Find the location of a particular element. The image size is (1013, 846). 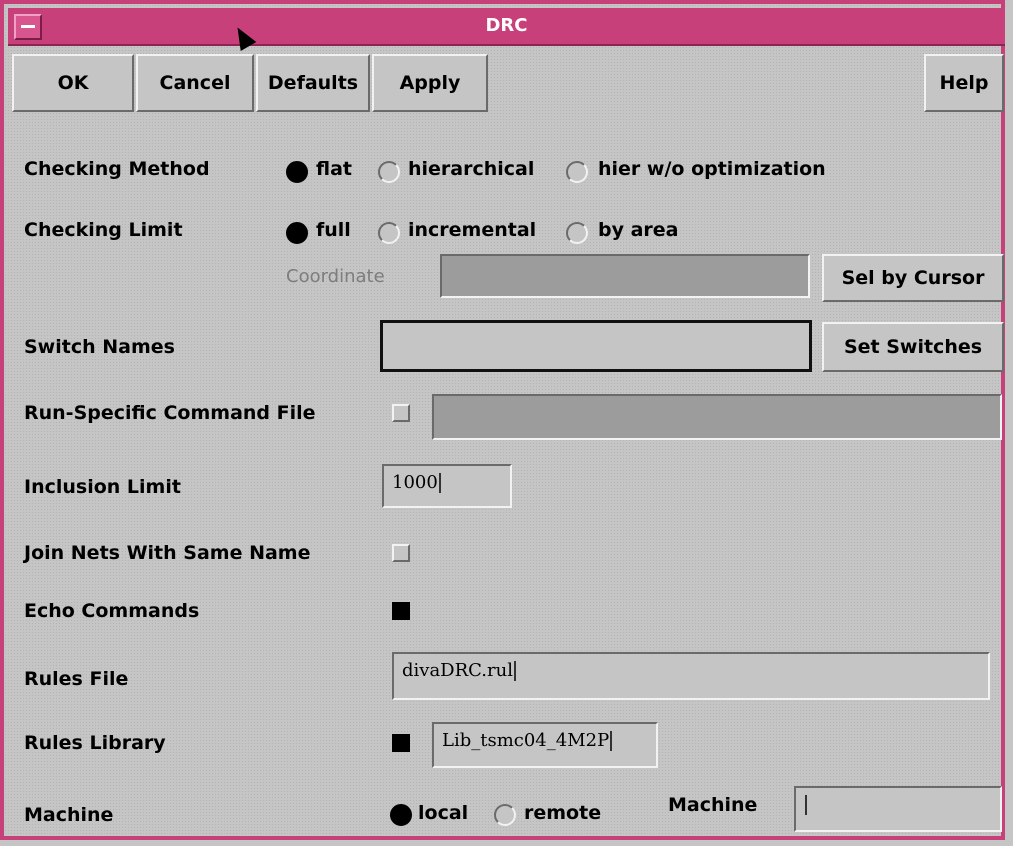

checking-limit-label: Checking Limit is located at coordinates (103, 230).